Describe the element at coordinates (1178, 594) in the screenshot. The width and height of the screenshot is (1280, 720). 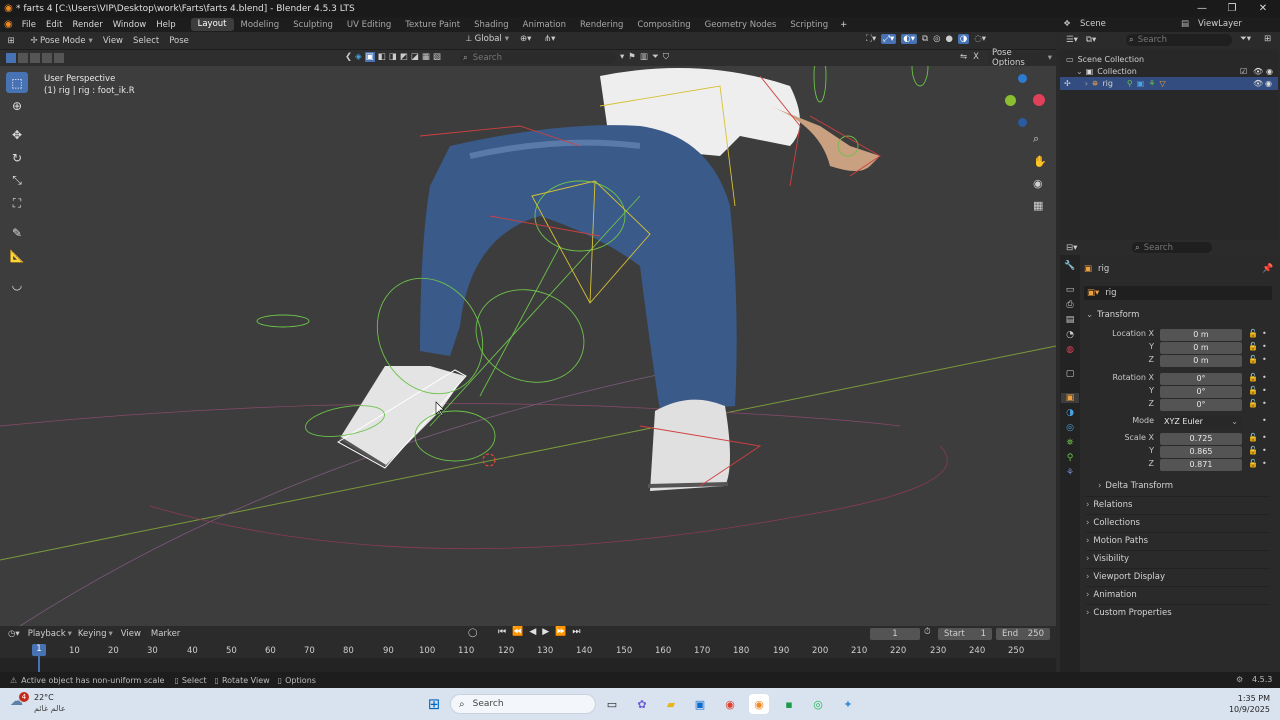
I see `animation-panel-header: › Animation` at that location.